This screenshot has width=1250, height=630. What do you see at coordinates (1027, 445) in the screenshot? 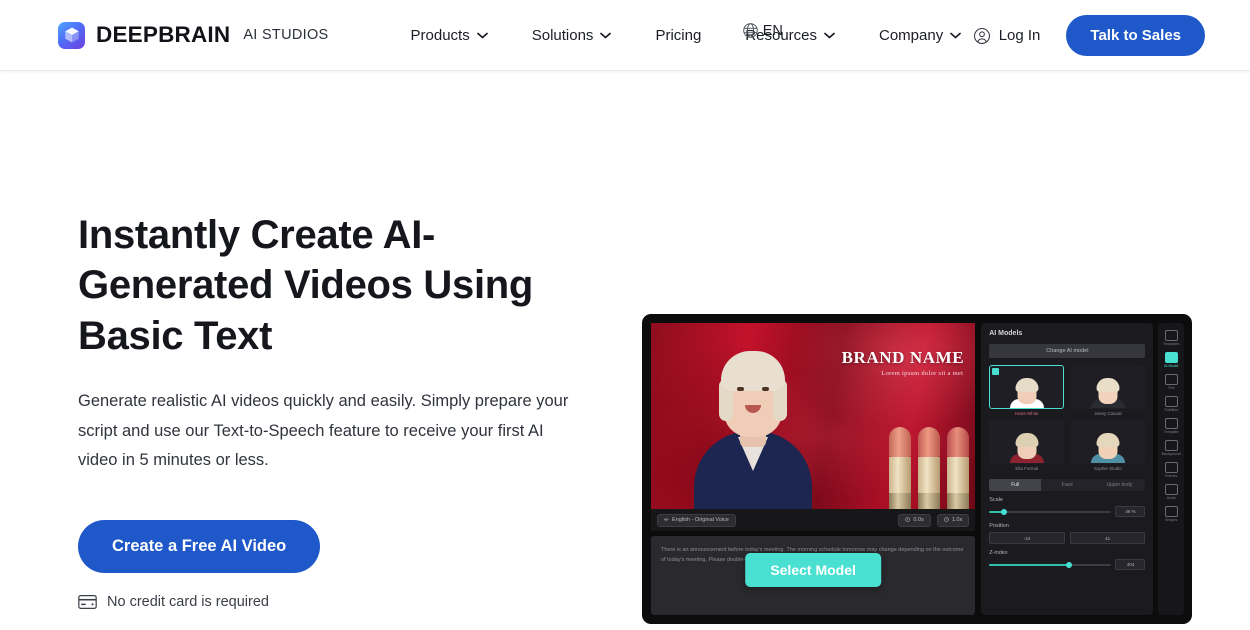
I see `model-card: Ella Formal` at bounding box center [1027, 445].